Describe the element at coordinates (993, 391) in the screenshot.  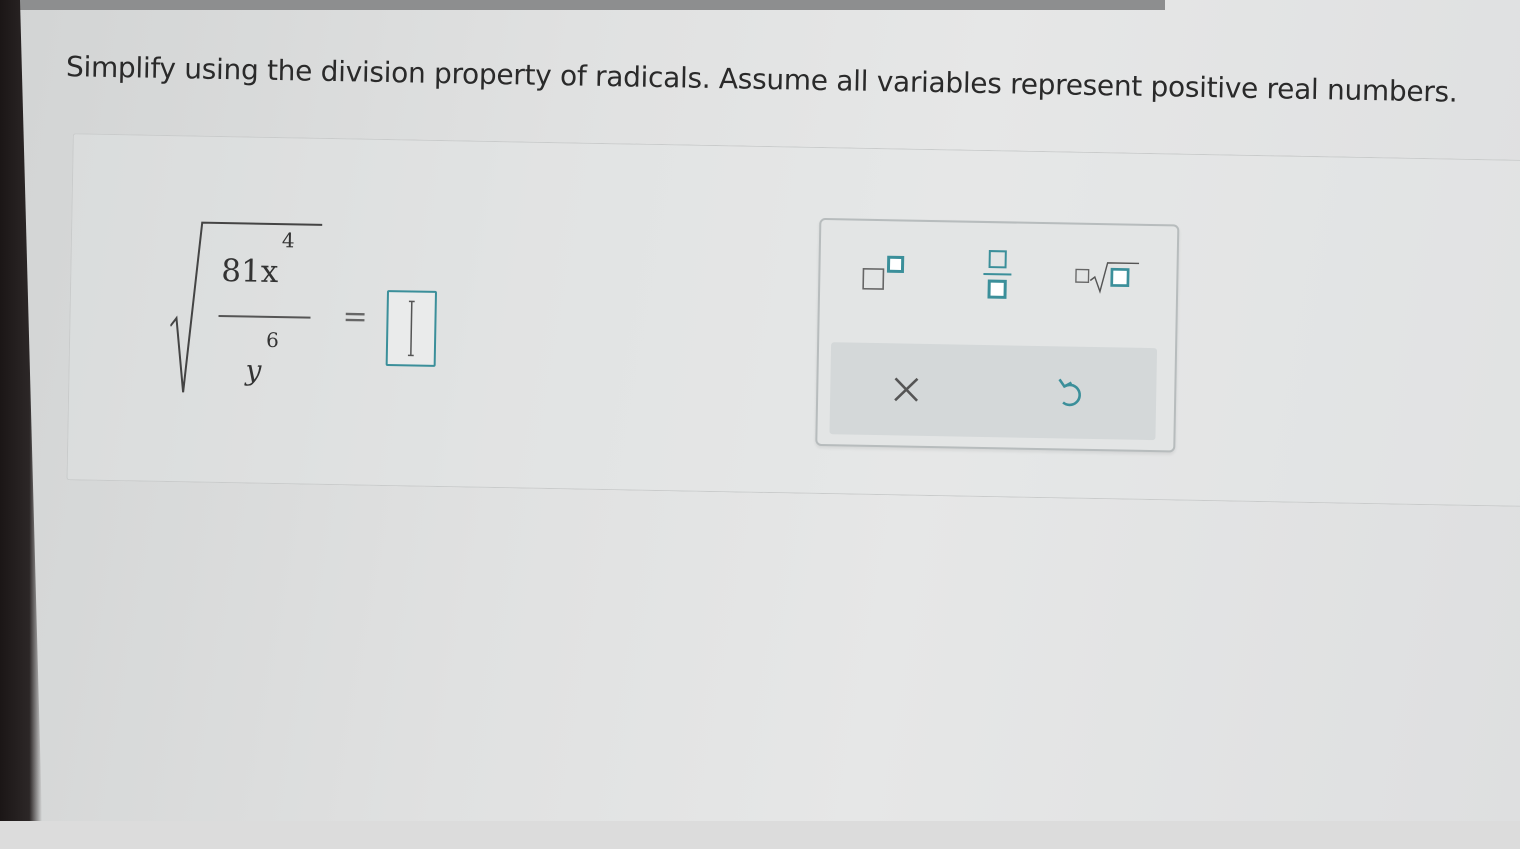
I see `palette-action-row` at that location.